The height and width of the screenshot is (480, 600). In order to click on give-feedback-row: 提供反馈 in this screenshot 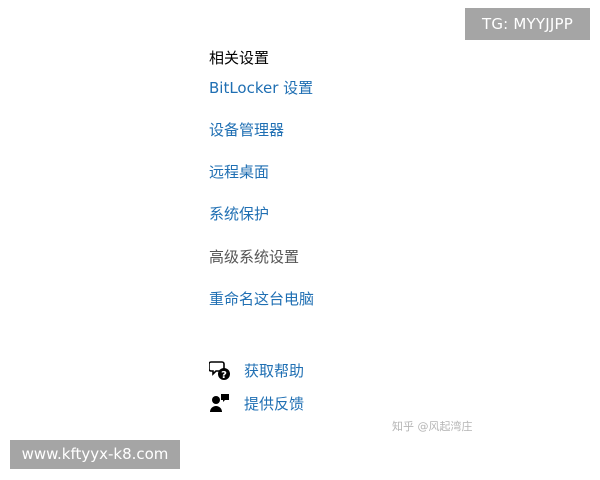, I will do `click(256, 403)`.